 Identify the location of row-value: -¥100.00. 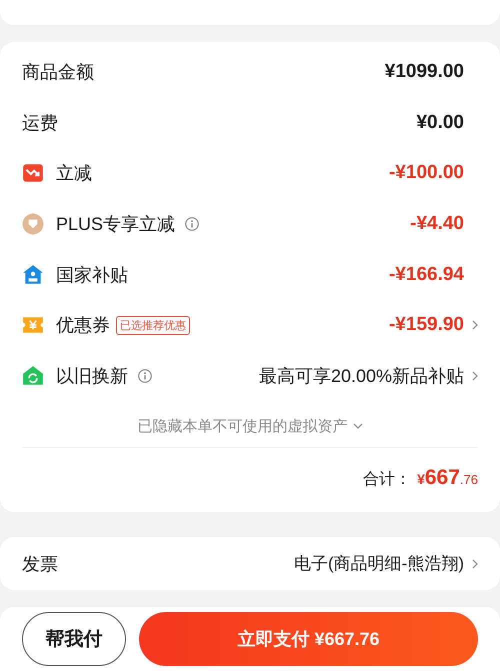
(426, 173).